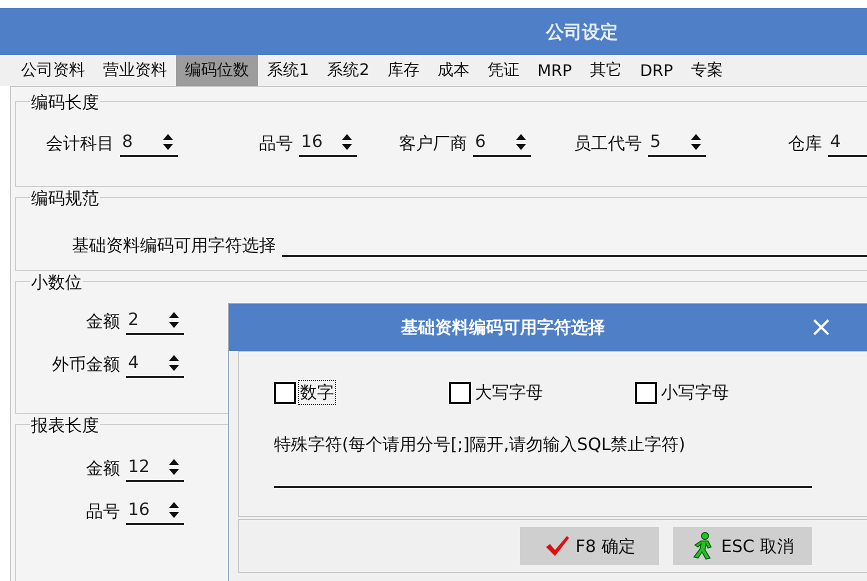 The image size is (867, 581). Describe the element at coordinates (677, 143) in the screenshot. I see `number-spinner: 5` at that location.